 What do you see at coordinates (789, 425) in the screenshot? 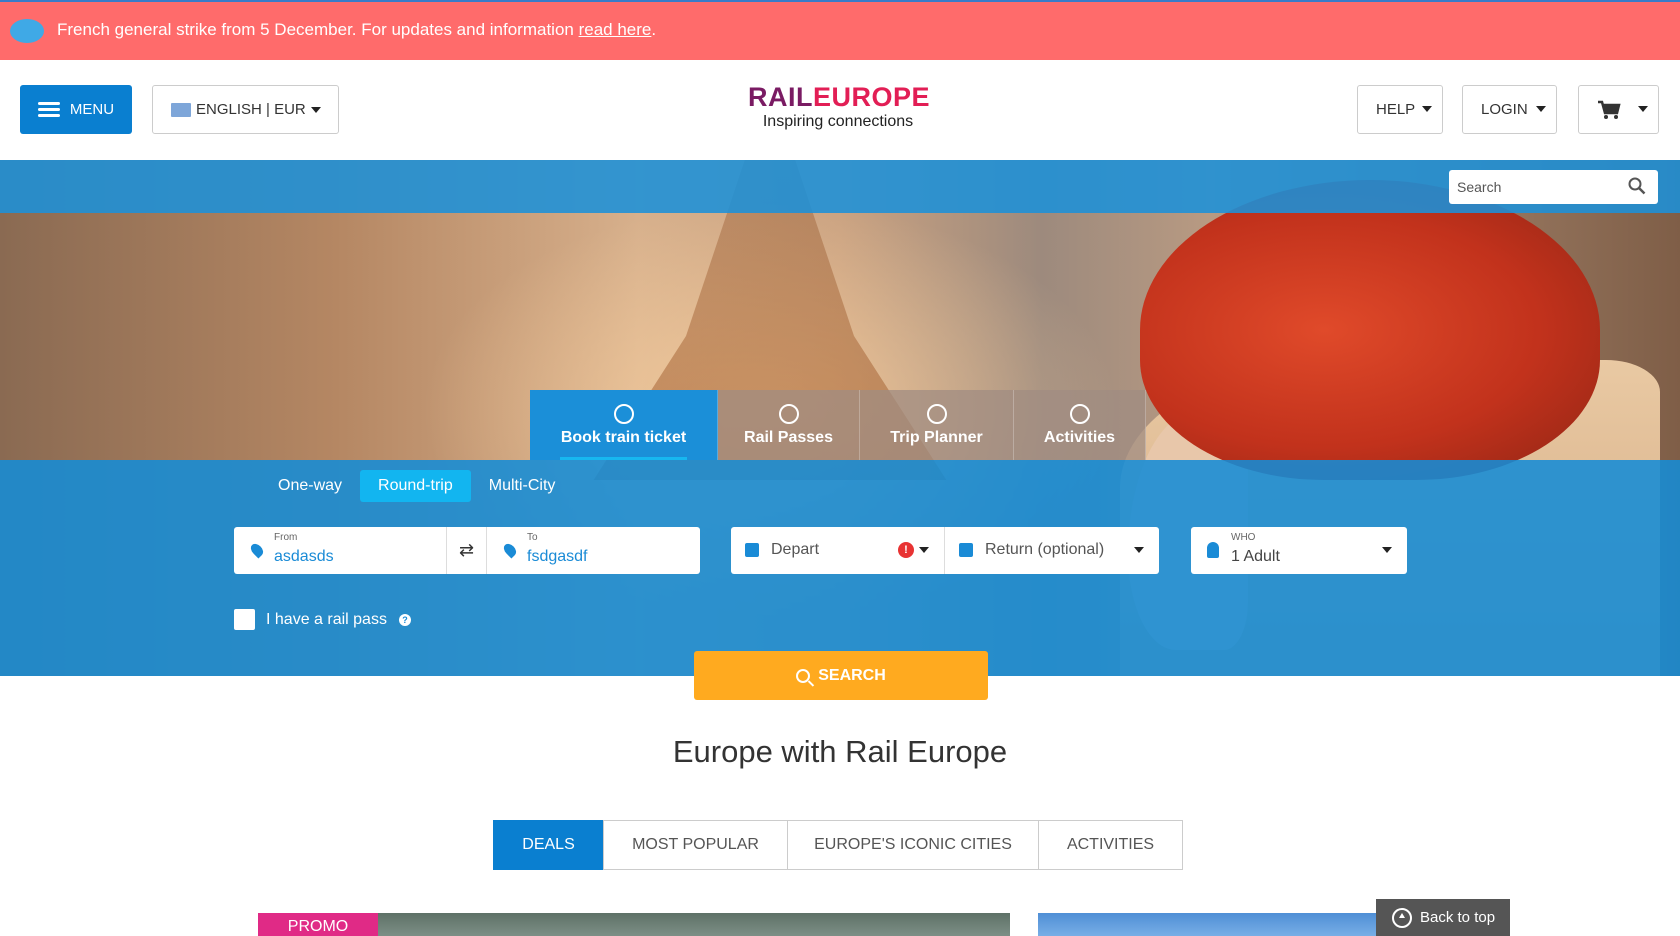
I see `tab-rail-passes: Rail Passes` at bounding box center [789, 425].